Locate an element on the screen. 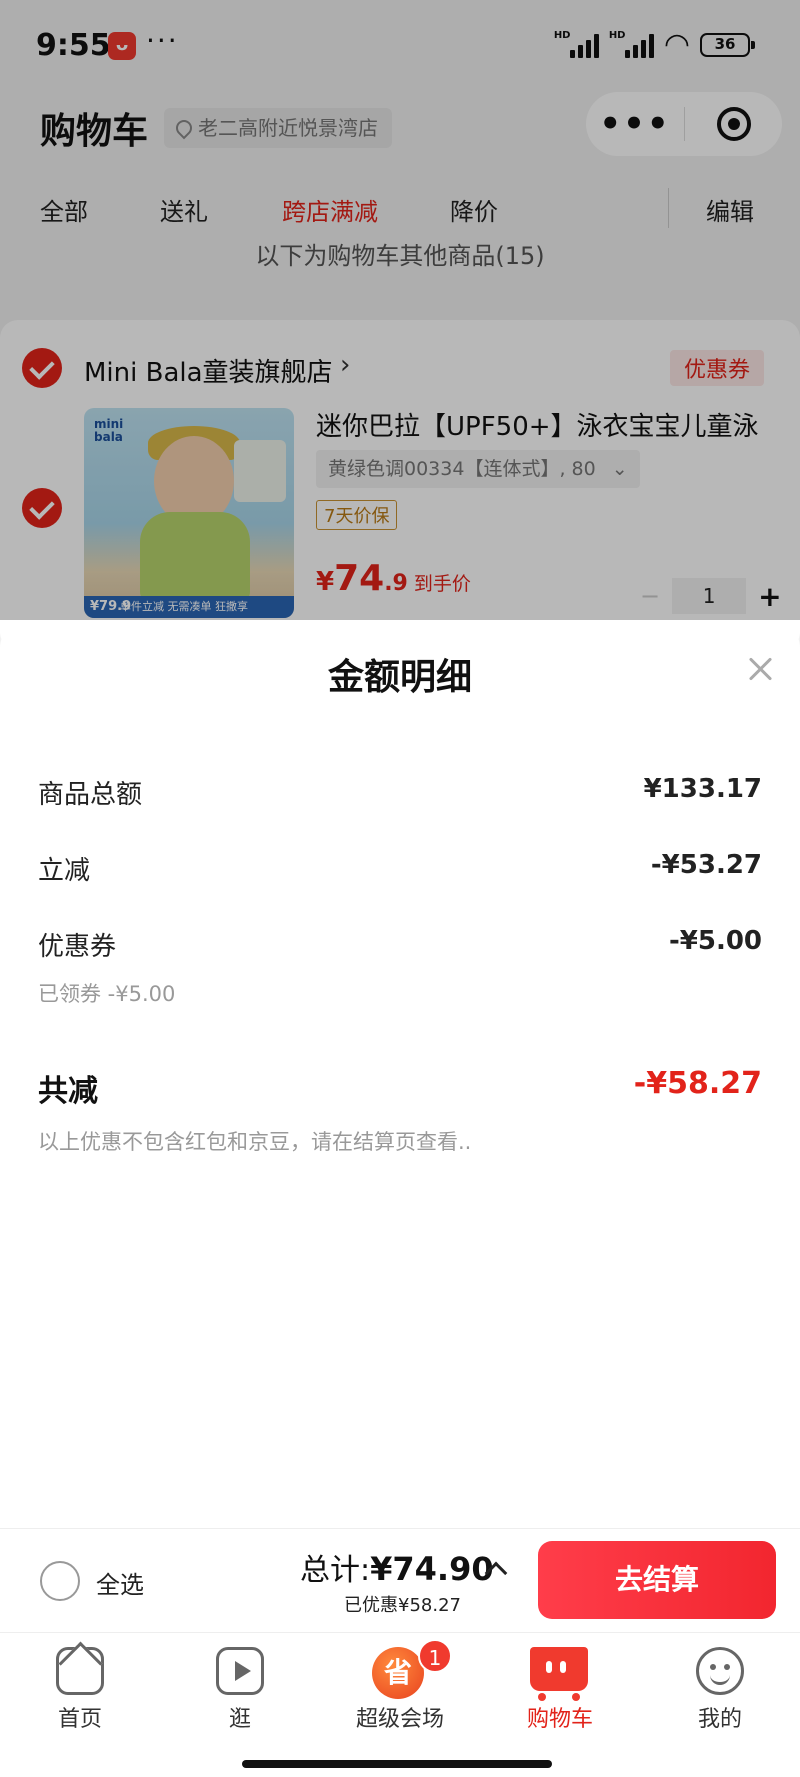 Image resolution: width=800 pixels, height=1777 pixels. tabbar-item-browse: 逛 is located at coordinates (240, 1689).